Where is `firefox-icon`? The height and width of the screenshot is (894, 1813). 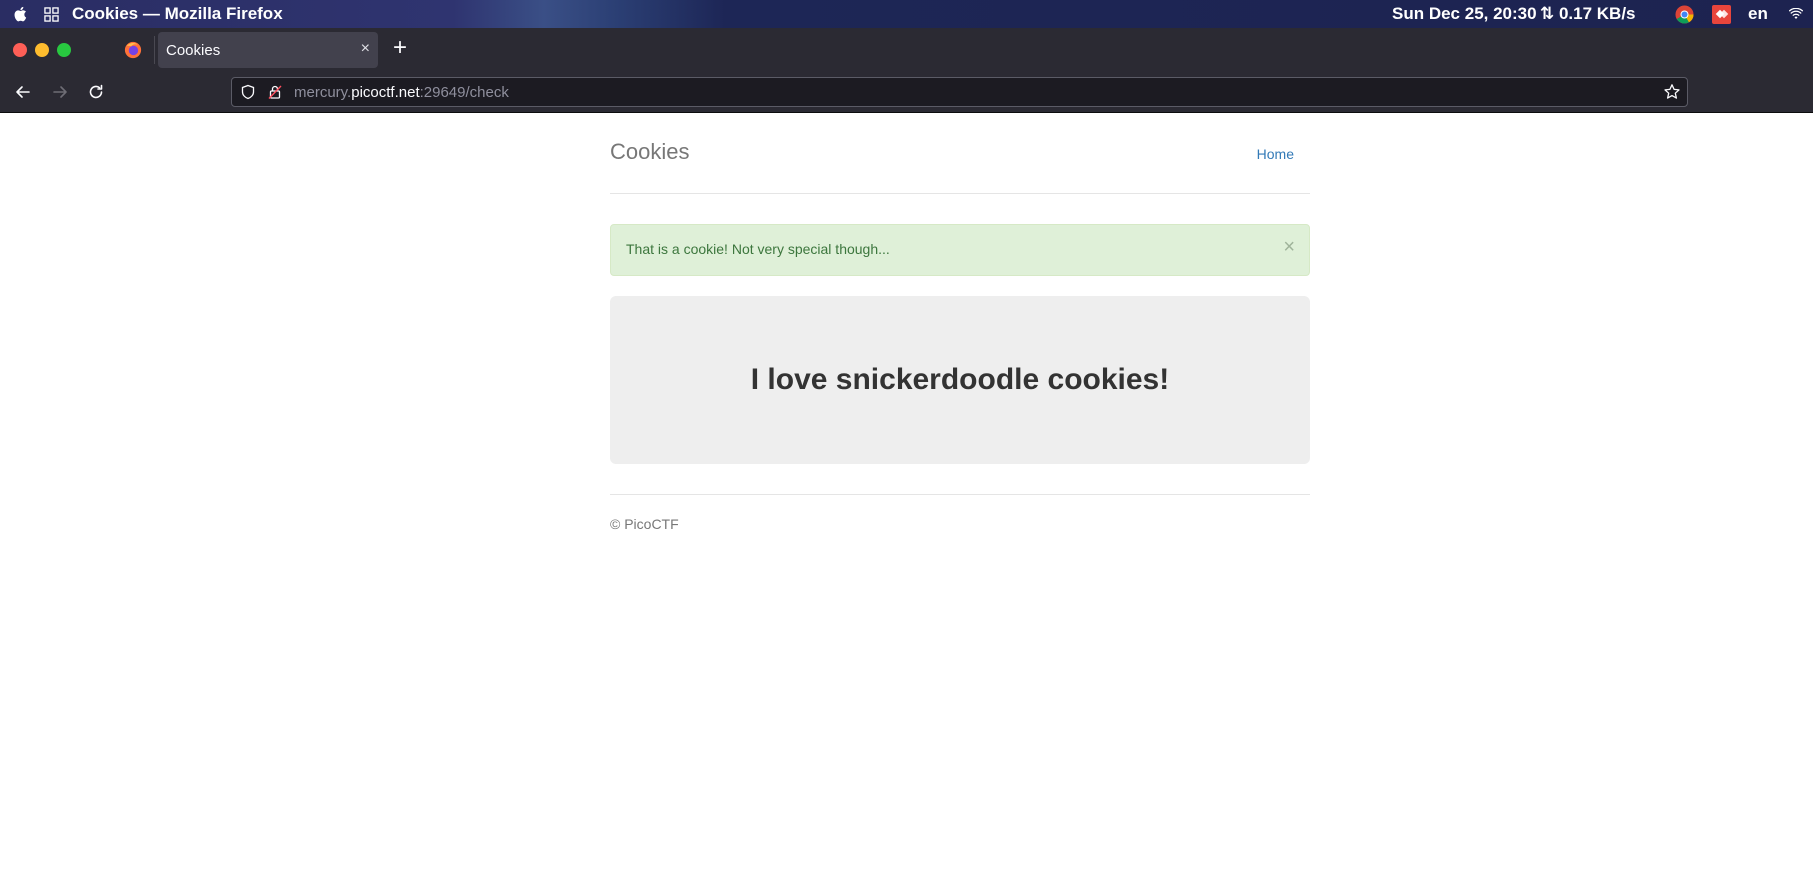 firefox-icon is located at coordinates (133, 50).